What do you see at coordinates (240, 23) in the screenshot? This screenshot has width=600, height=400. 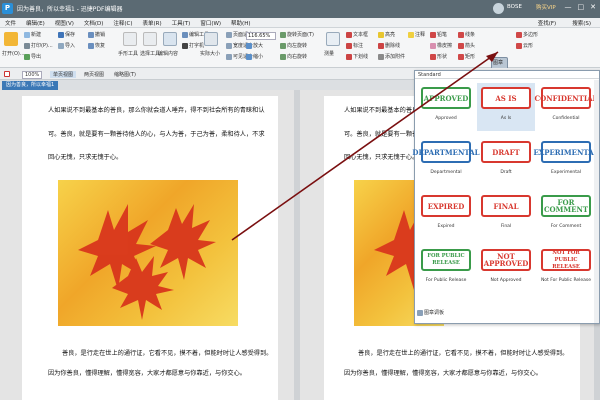 I see `menu-item-8: 帮助(H)` at bounding box center [240, 23].